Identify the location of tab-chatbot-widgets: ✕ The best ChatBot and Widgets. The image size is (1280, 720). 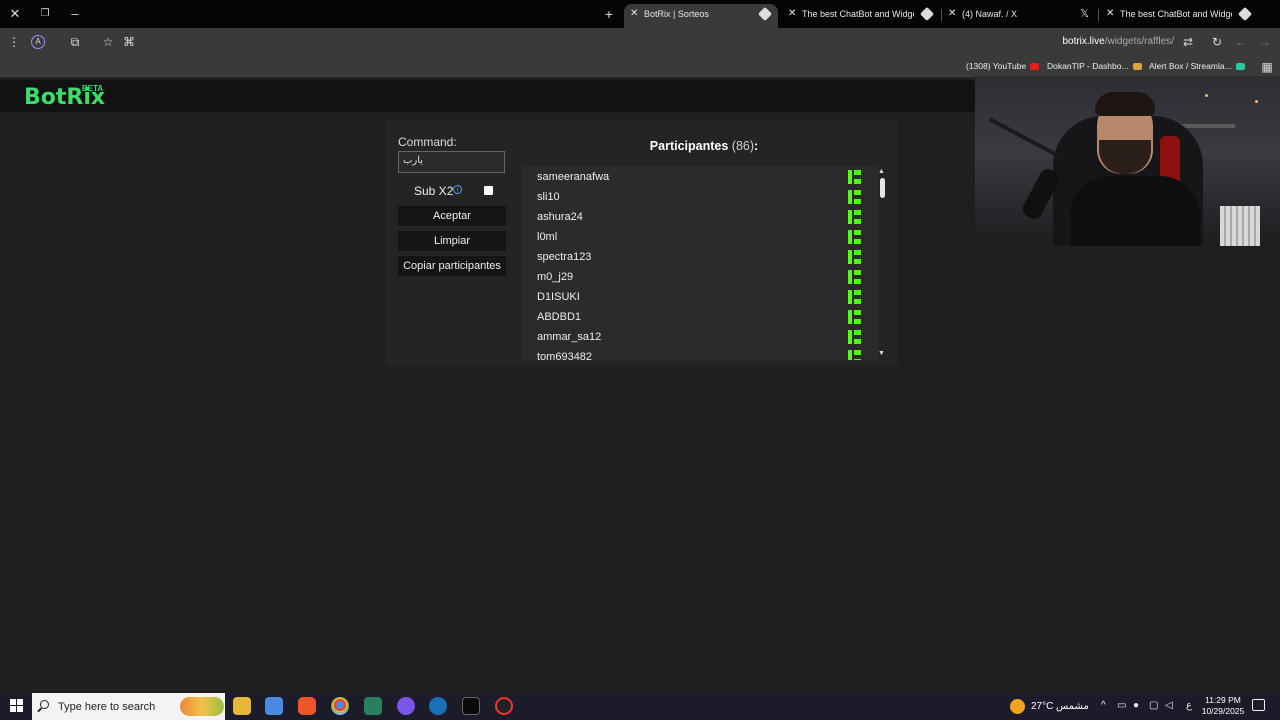
(861, 16).